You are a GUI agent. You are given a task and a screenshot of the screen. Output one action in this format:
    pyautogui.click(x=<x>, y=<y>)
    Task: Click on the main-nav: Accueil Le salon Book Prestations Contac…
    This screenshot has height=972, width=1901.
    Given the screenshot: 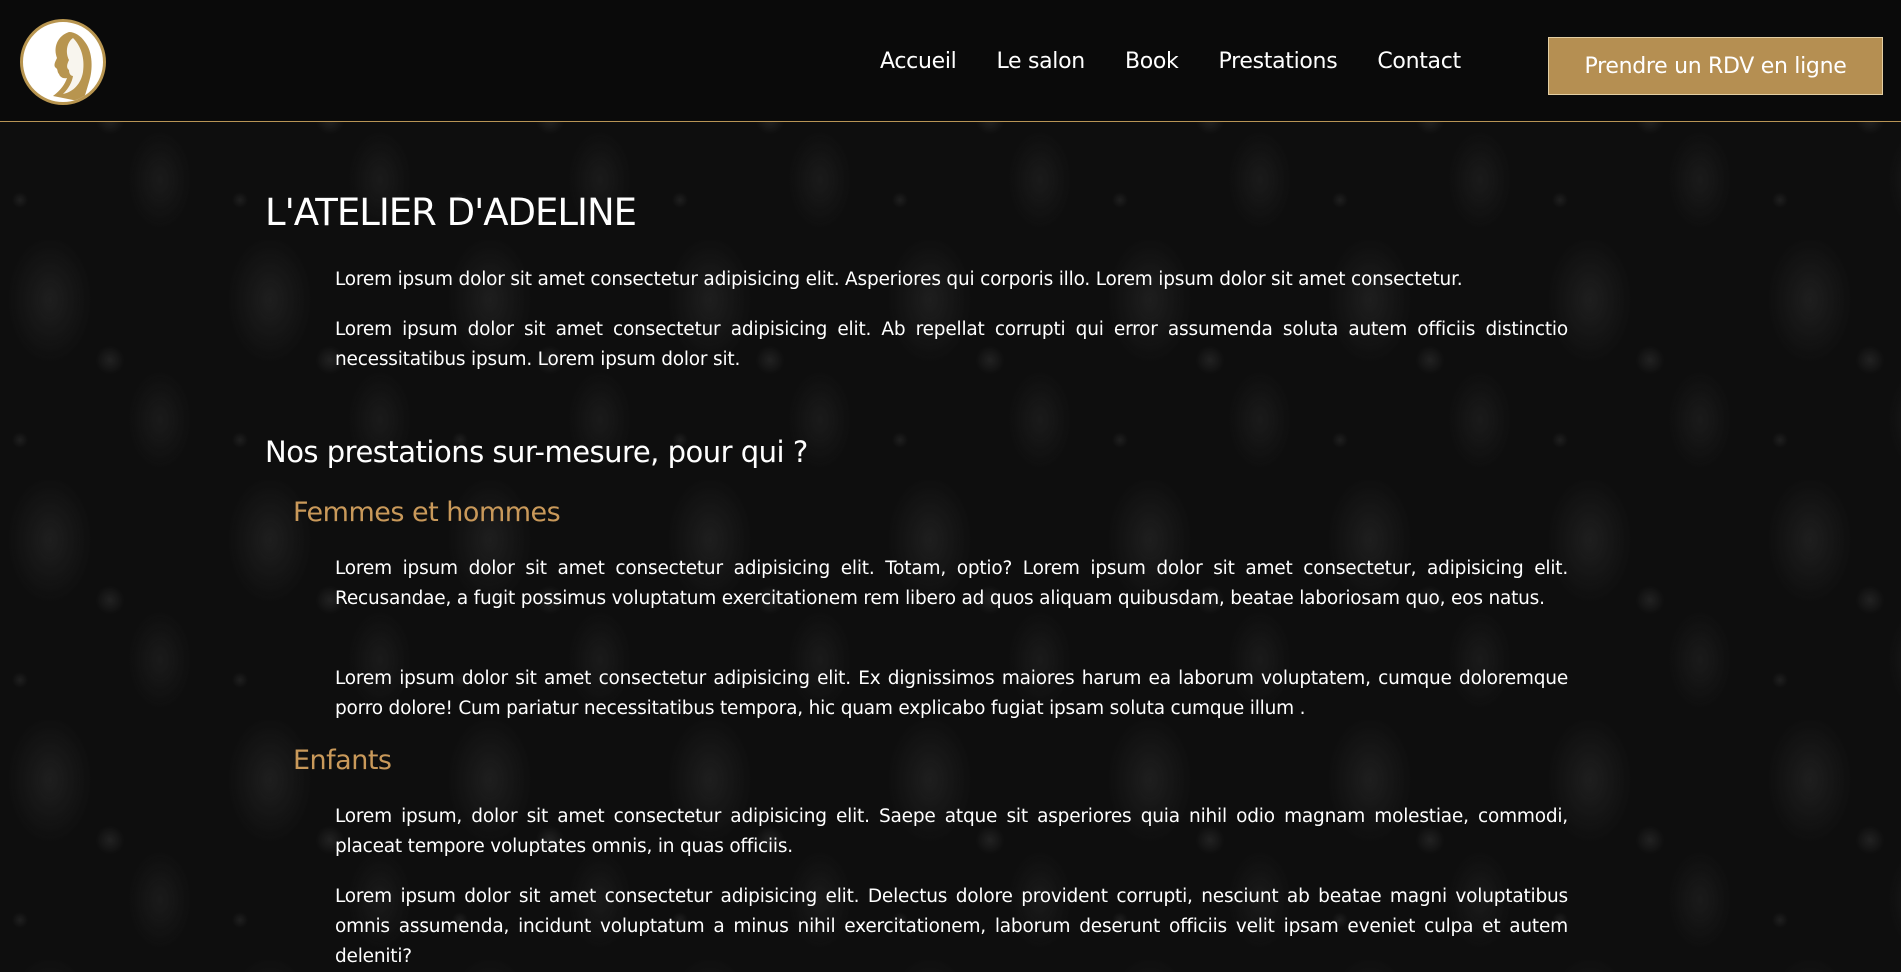 What is the action you would take?
    pyautogui.click(x=1170, y=62)
    